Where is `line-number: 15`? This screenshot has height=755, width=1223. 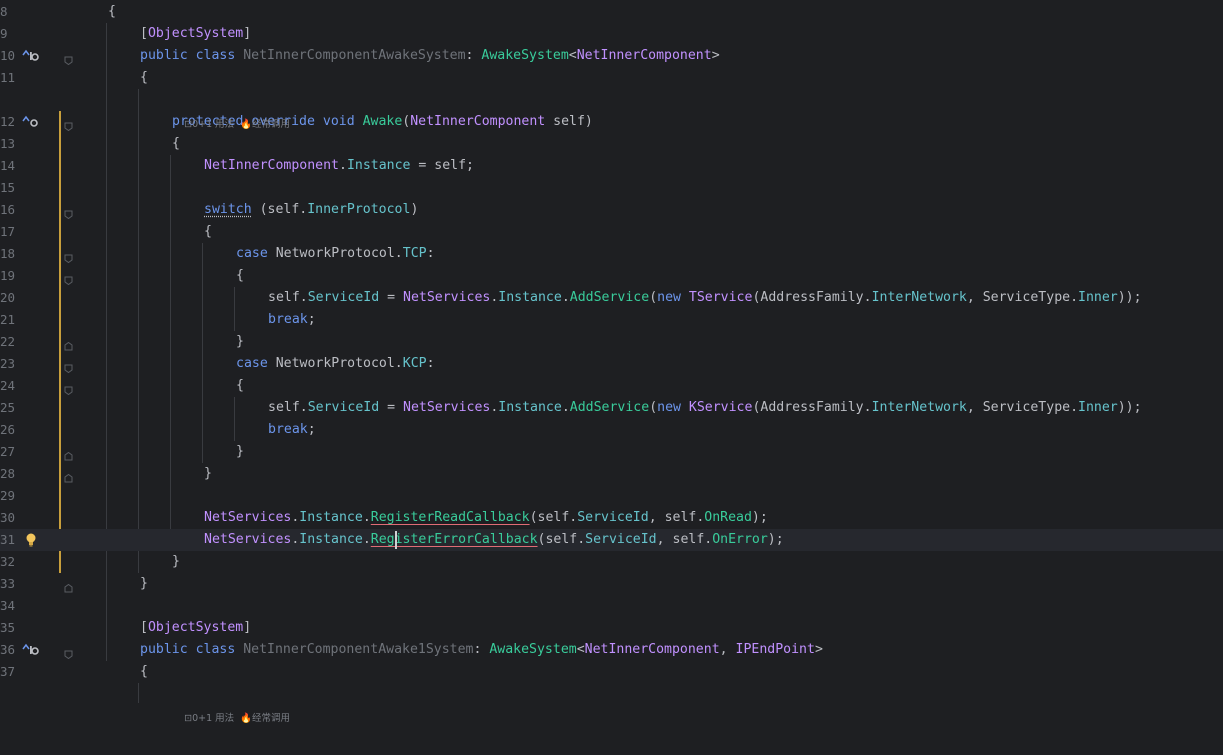 line-number: 15 is located at coordinates (8, 188).